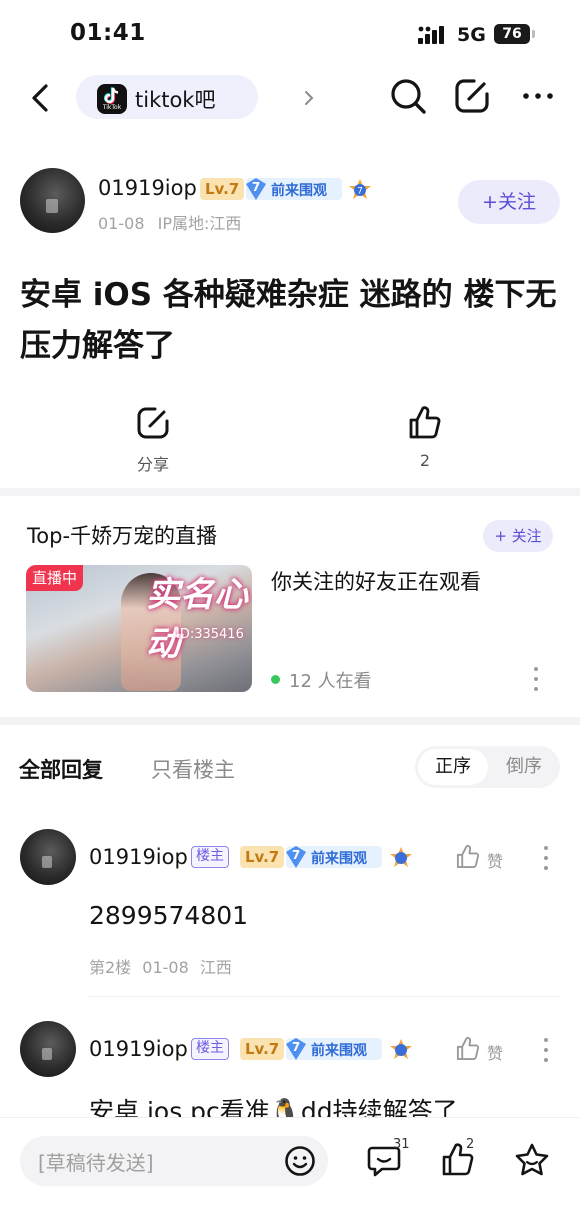  Describe the element at coordinates (532, 1160) in the screenshot. I see `star-icon` at that location.